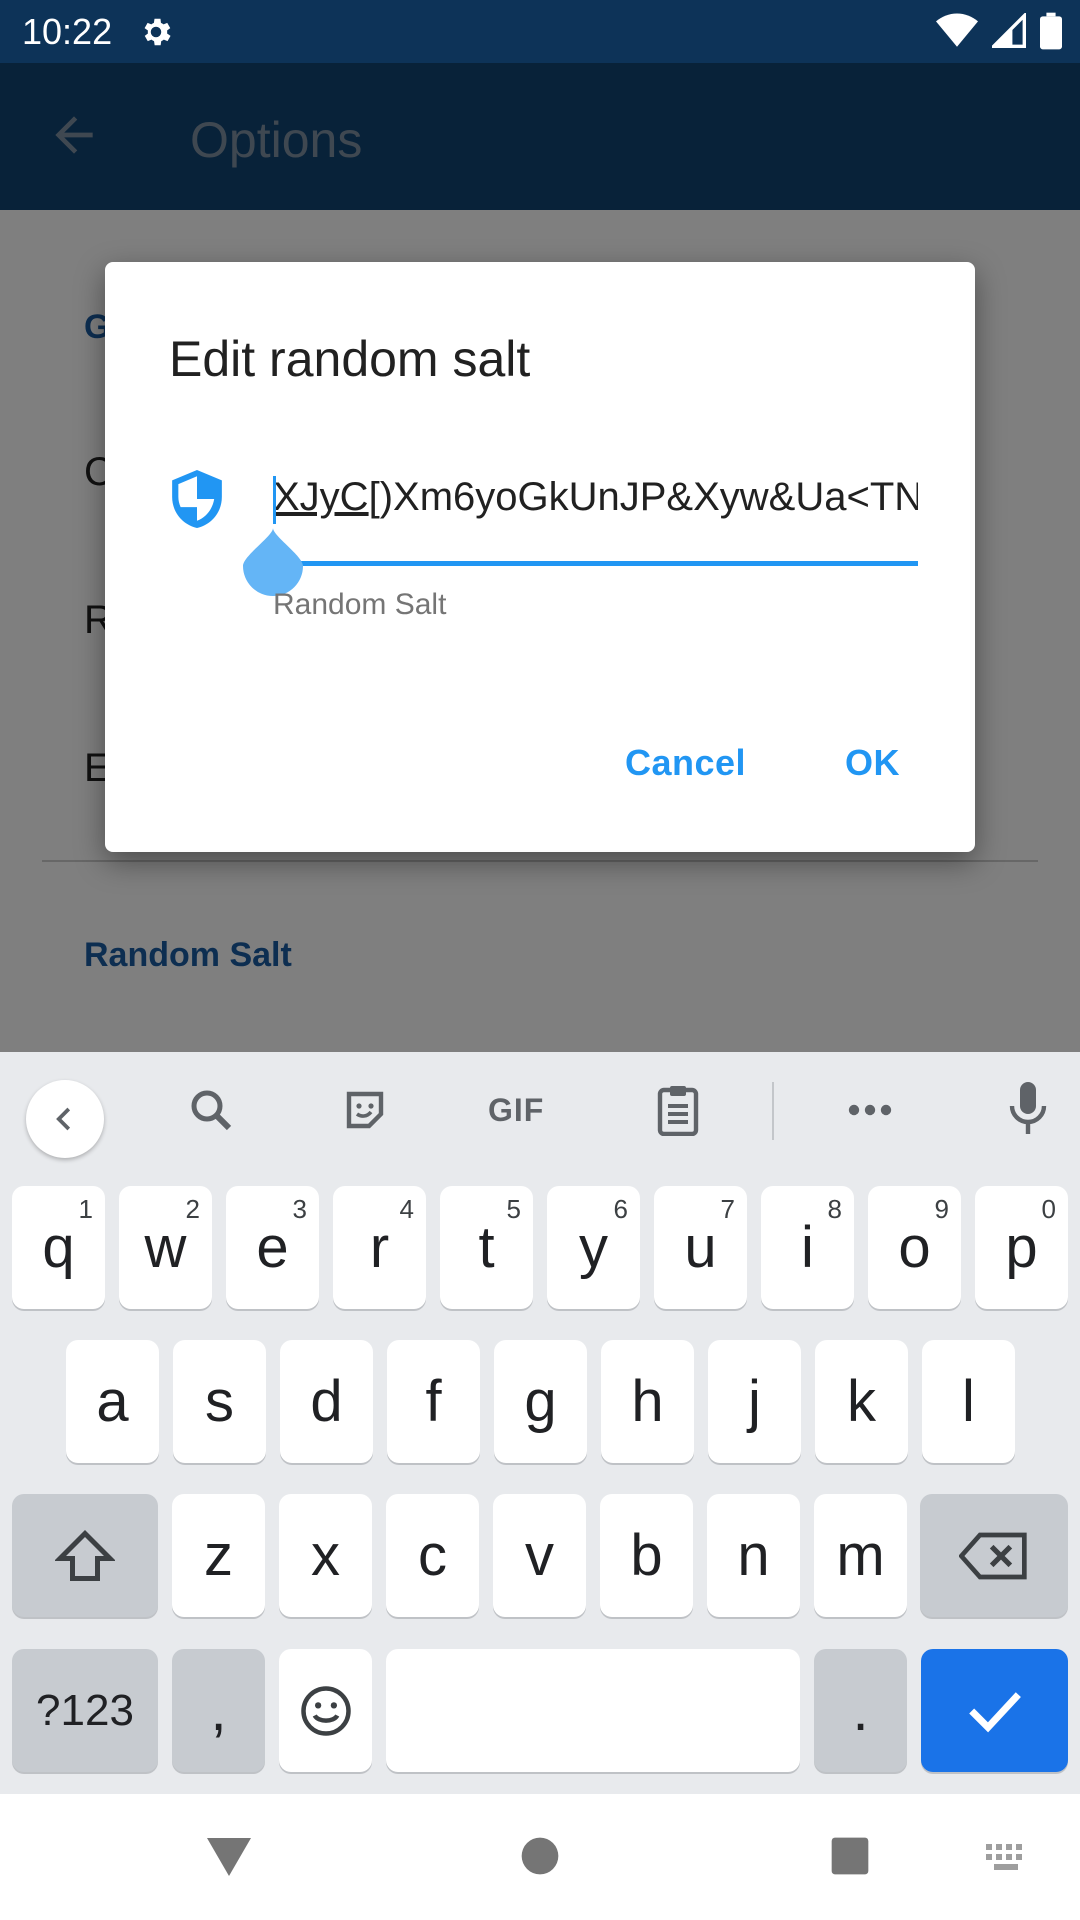 This screenshot has height=1920, width=1080. I want to click on key-b: b, so click(646, 1555).